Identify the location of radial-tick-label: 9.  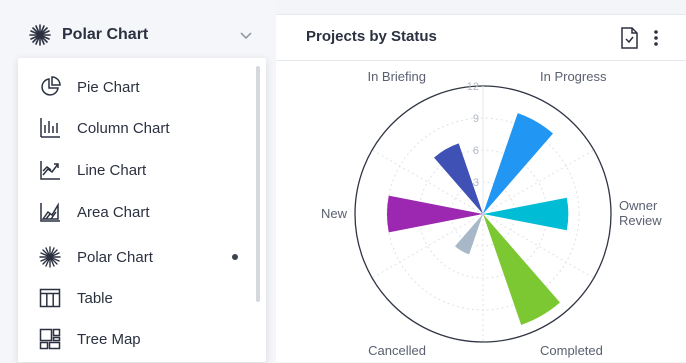
(476, 119).